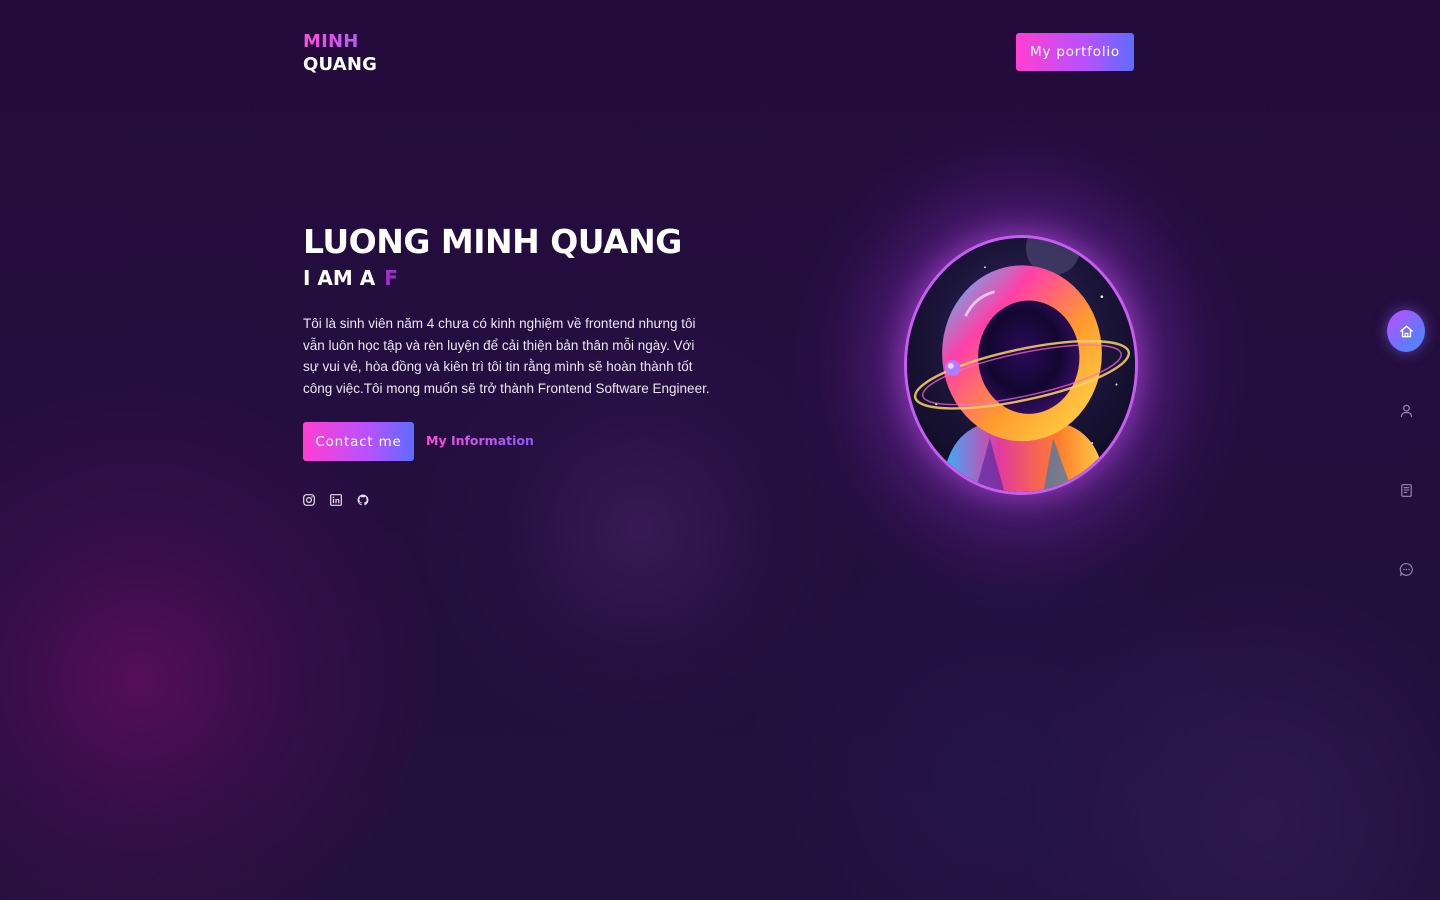 The image size is (1440, 900). Describe the element at coordinates (480, 441) in the screenshot. I see `my-information-link: My Information` at that location.